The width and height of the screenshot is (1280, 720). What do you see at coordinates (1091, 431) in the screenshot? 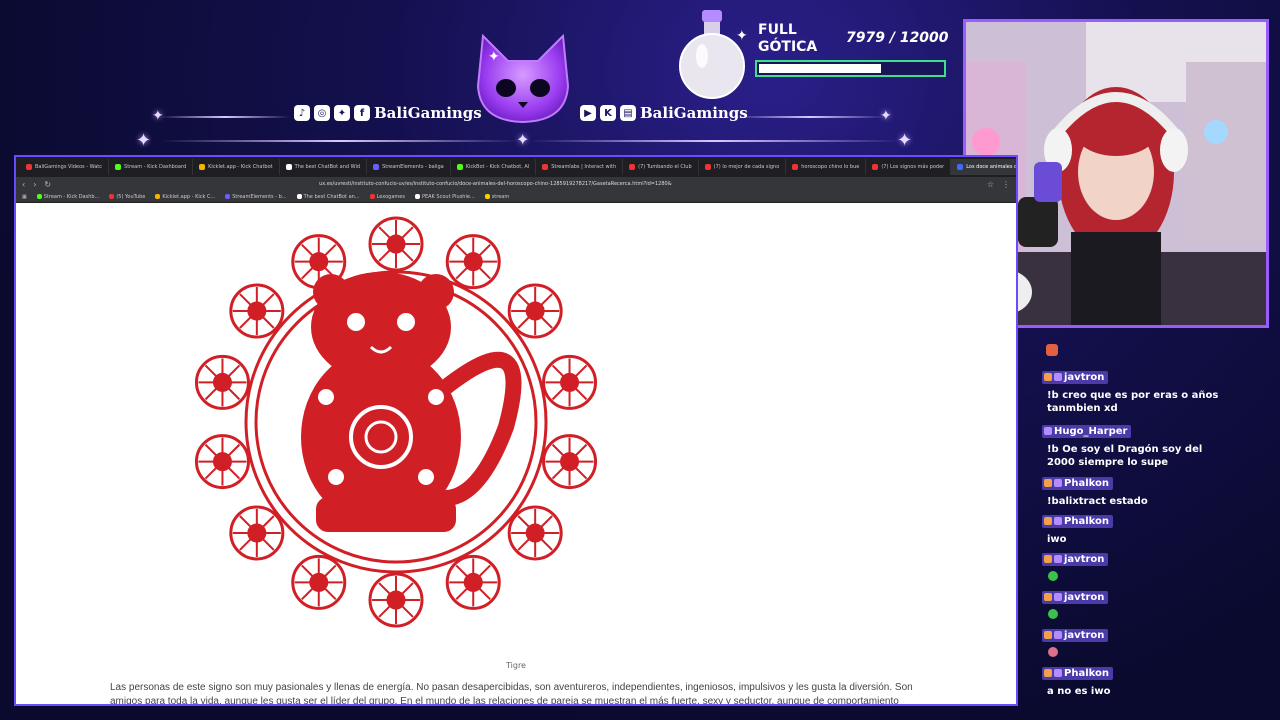
I see `username-label: Hugo_Harper` at bounding box center [1091, 431].